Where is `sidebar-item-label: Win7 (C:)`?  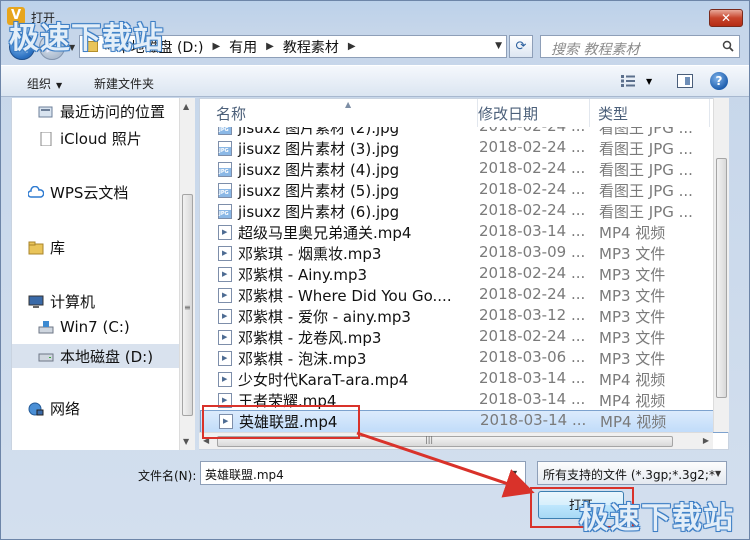 sidebar-item-label: Win7 (C:) is located at coordinates (95, 327).